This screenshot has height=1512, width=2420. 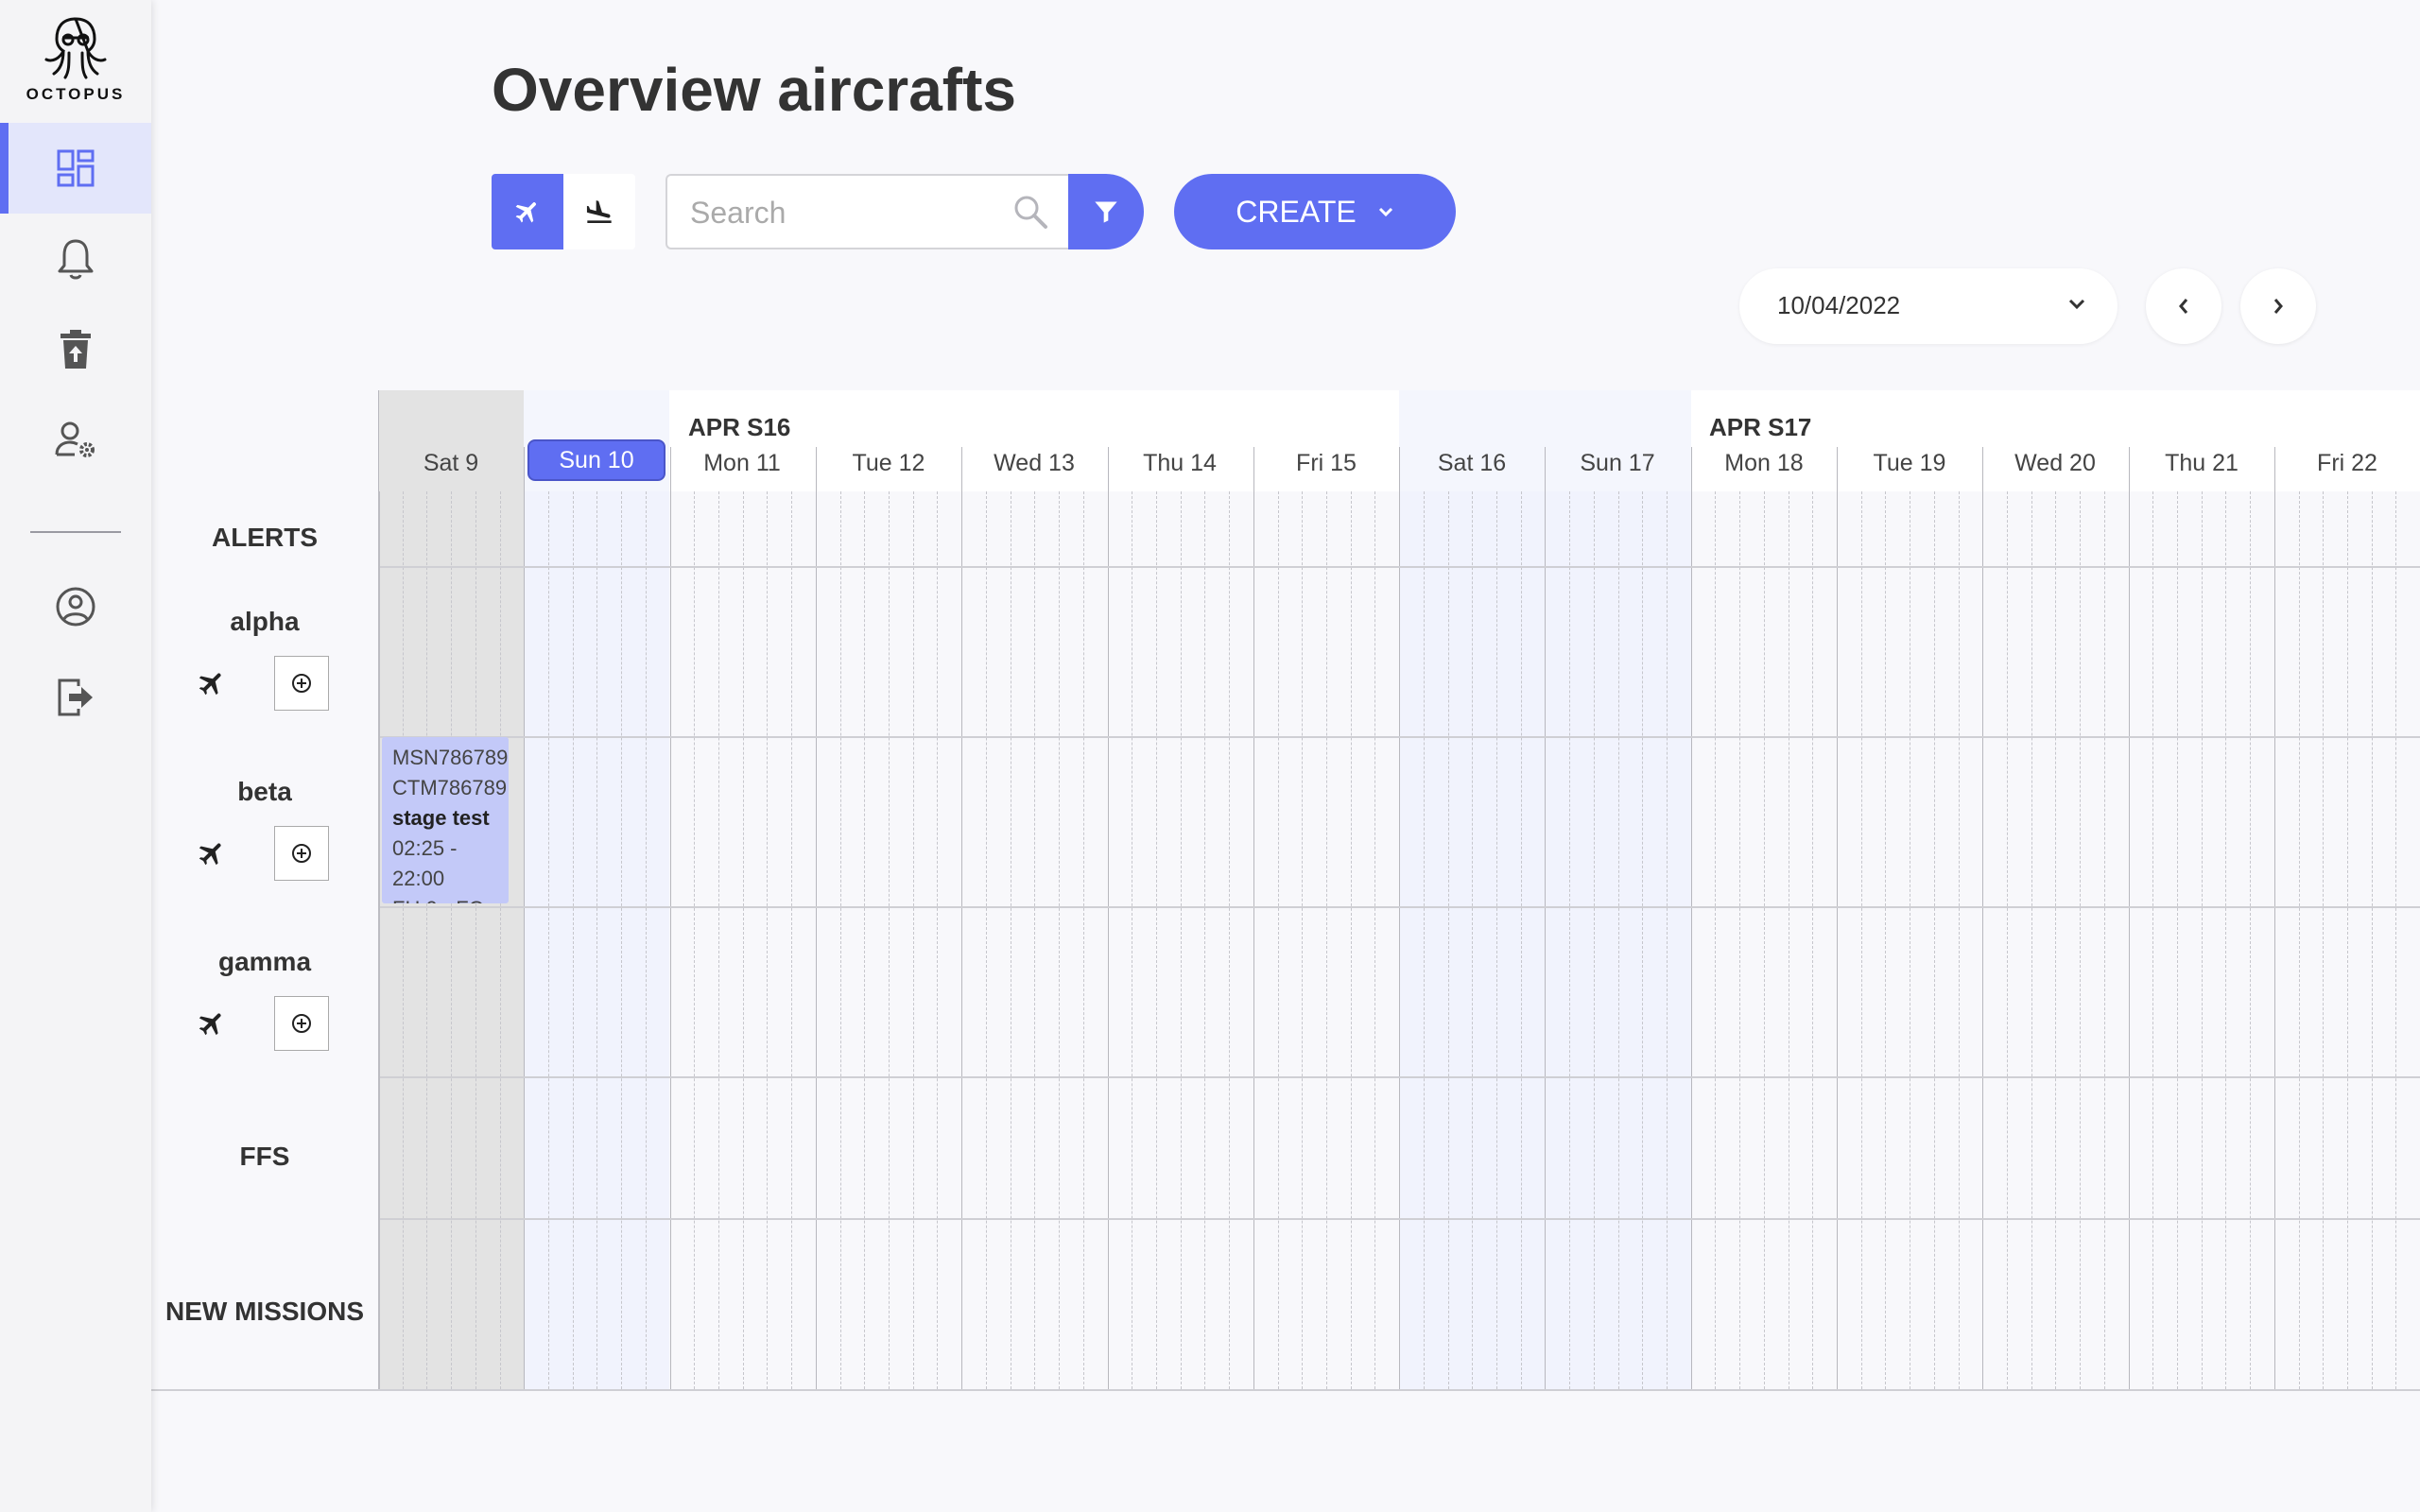 I want to click on event-title: stage test, so click(x=441, y=818).